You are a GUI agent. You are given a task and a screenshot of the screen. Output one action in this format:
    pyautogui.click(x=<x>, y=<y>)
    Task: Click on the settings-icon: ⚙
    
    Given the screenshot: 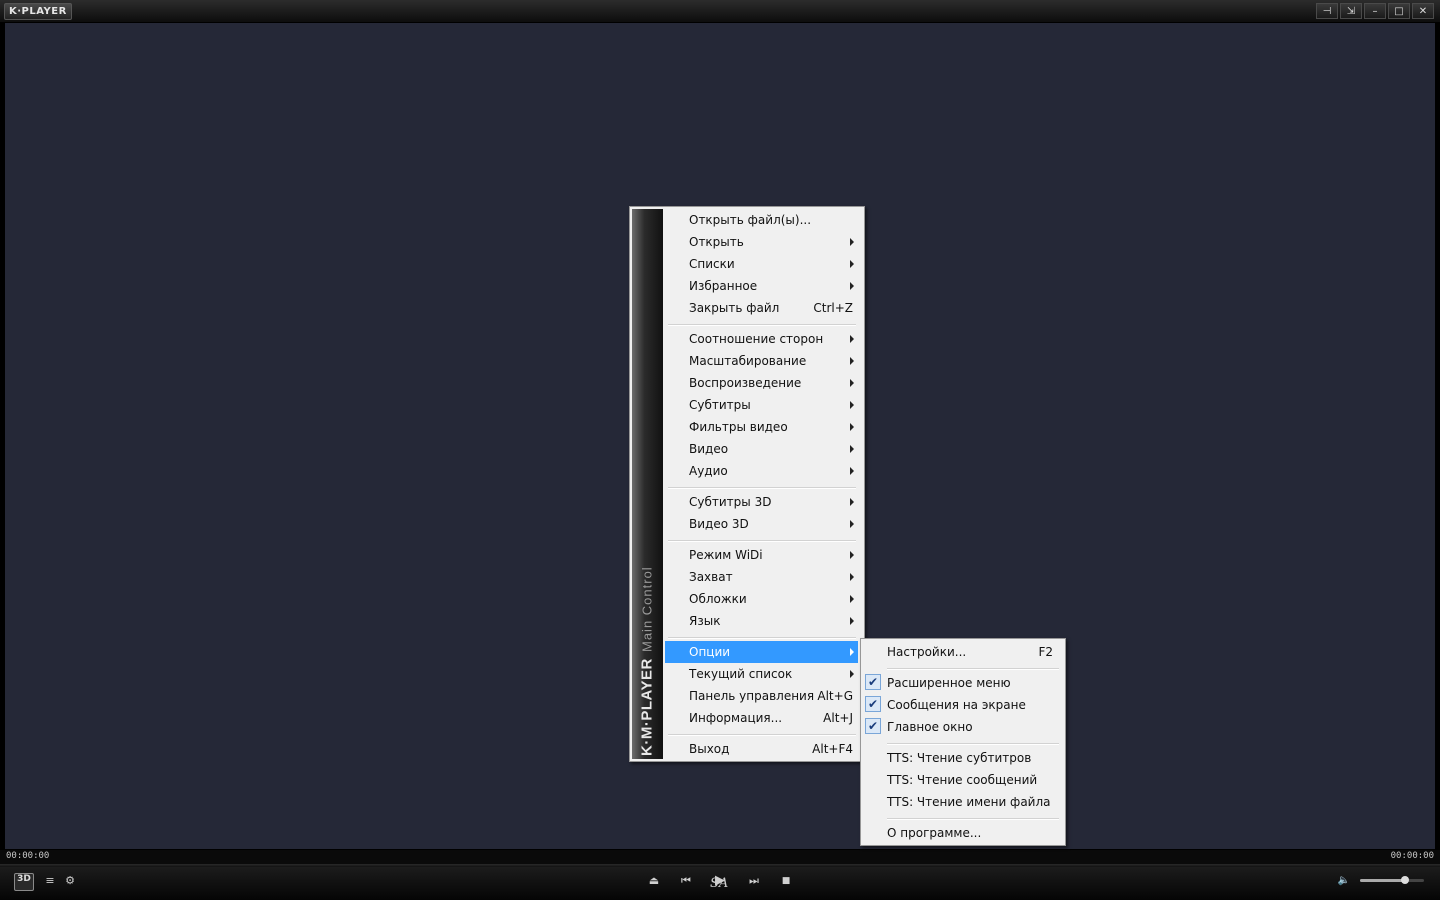 What is the action you would take?
    pyautogui.click(x=70, y=881)
    